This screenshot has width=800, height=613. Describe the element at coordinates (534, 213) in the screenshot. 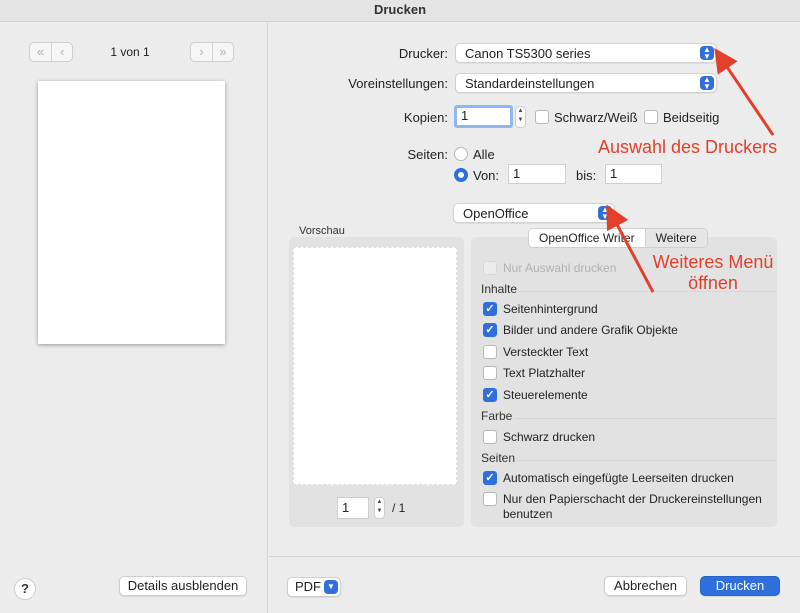

I see `app-options-menu: OpenOffice ▲ ▼` at that location.